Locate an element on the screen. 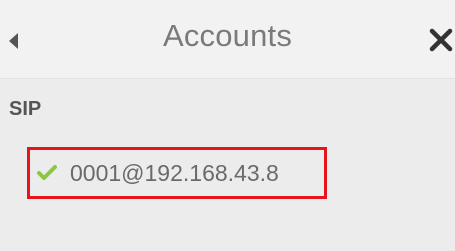  page-title: Accounts is located at coordinates (227, 35).